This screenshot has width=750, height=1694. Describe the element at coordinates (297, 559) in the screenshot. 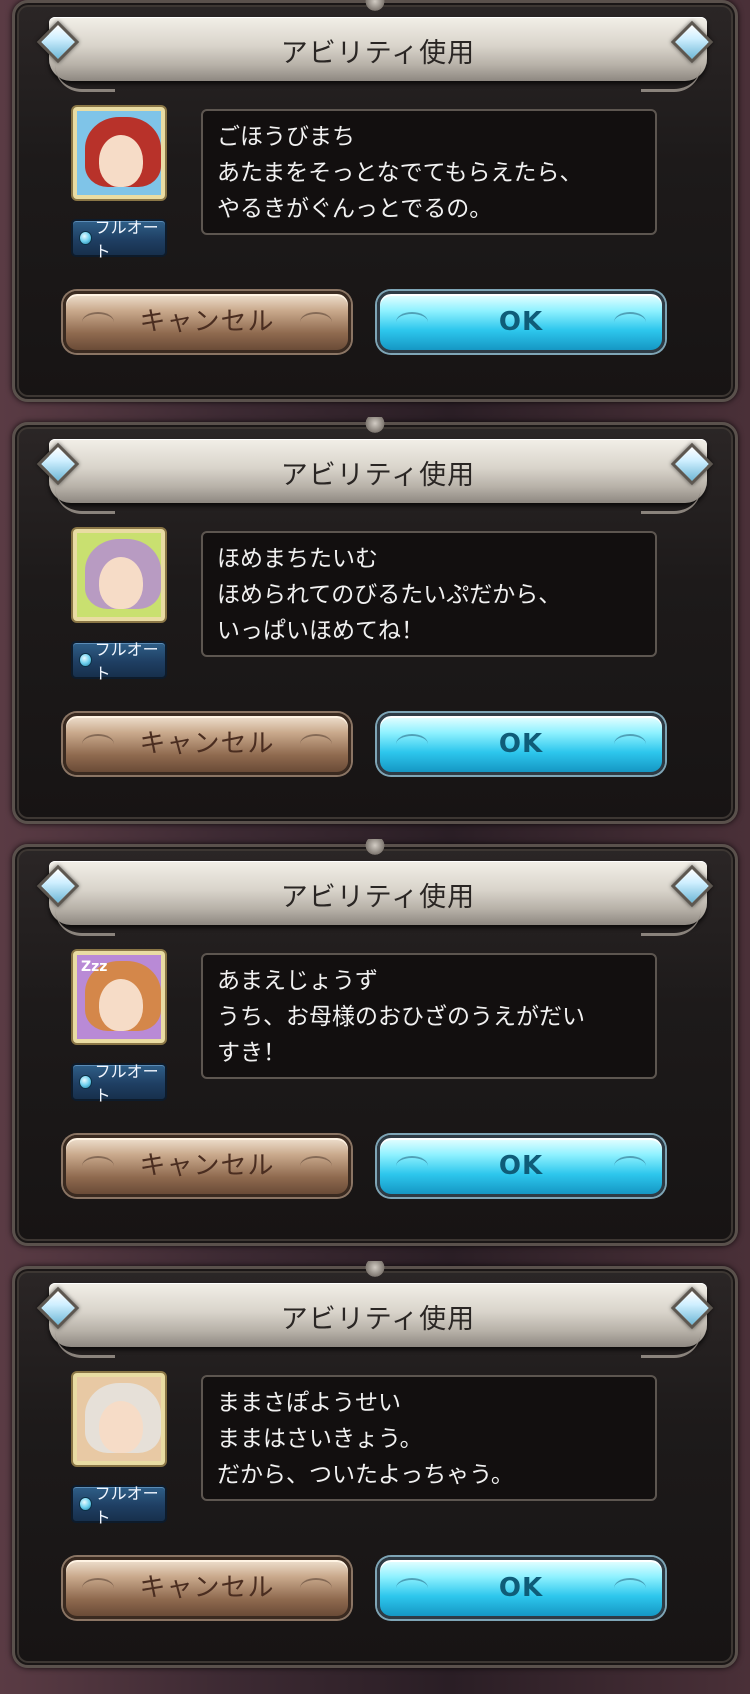

I see `message-line: ほめまちたいむ` at that location.